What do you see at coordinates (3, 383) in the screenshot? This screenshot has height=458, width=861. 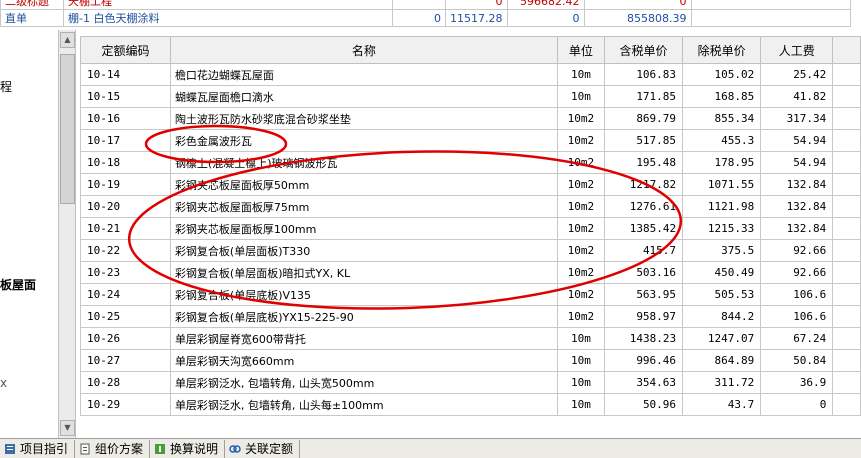 I see `tree-item-label: x` at bounding box center [3, 383].